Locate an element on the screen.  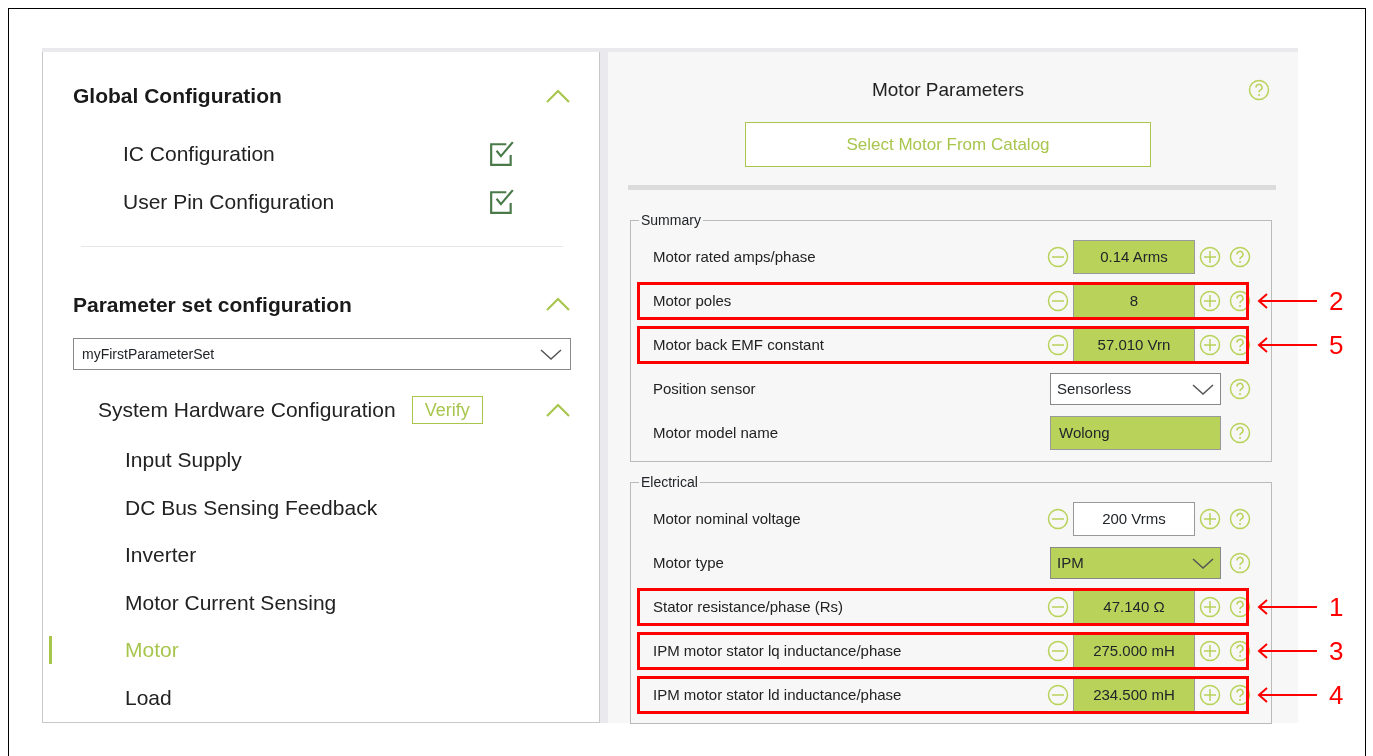
callout-number: 5 is located at coordinates (1336, 345).